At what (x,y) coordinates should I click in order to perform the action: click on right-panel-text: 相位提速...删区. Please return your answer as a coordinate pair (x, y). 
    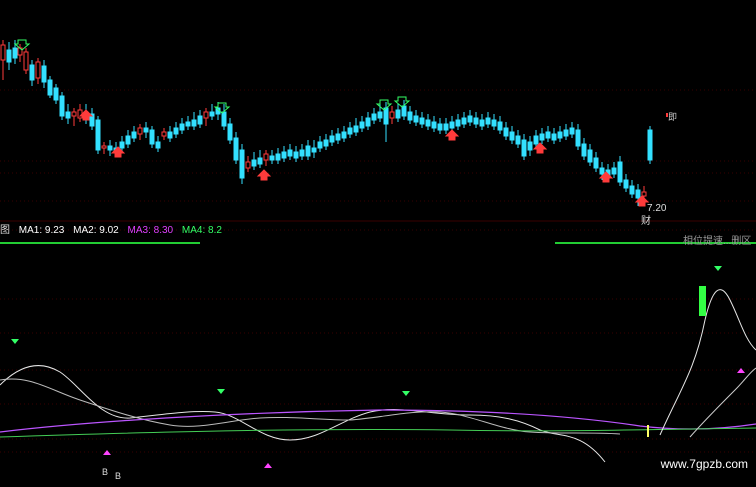
    Looking at the image, I should click on (717, 241).